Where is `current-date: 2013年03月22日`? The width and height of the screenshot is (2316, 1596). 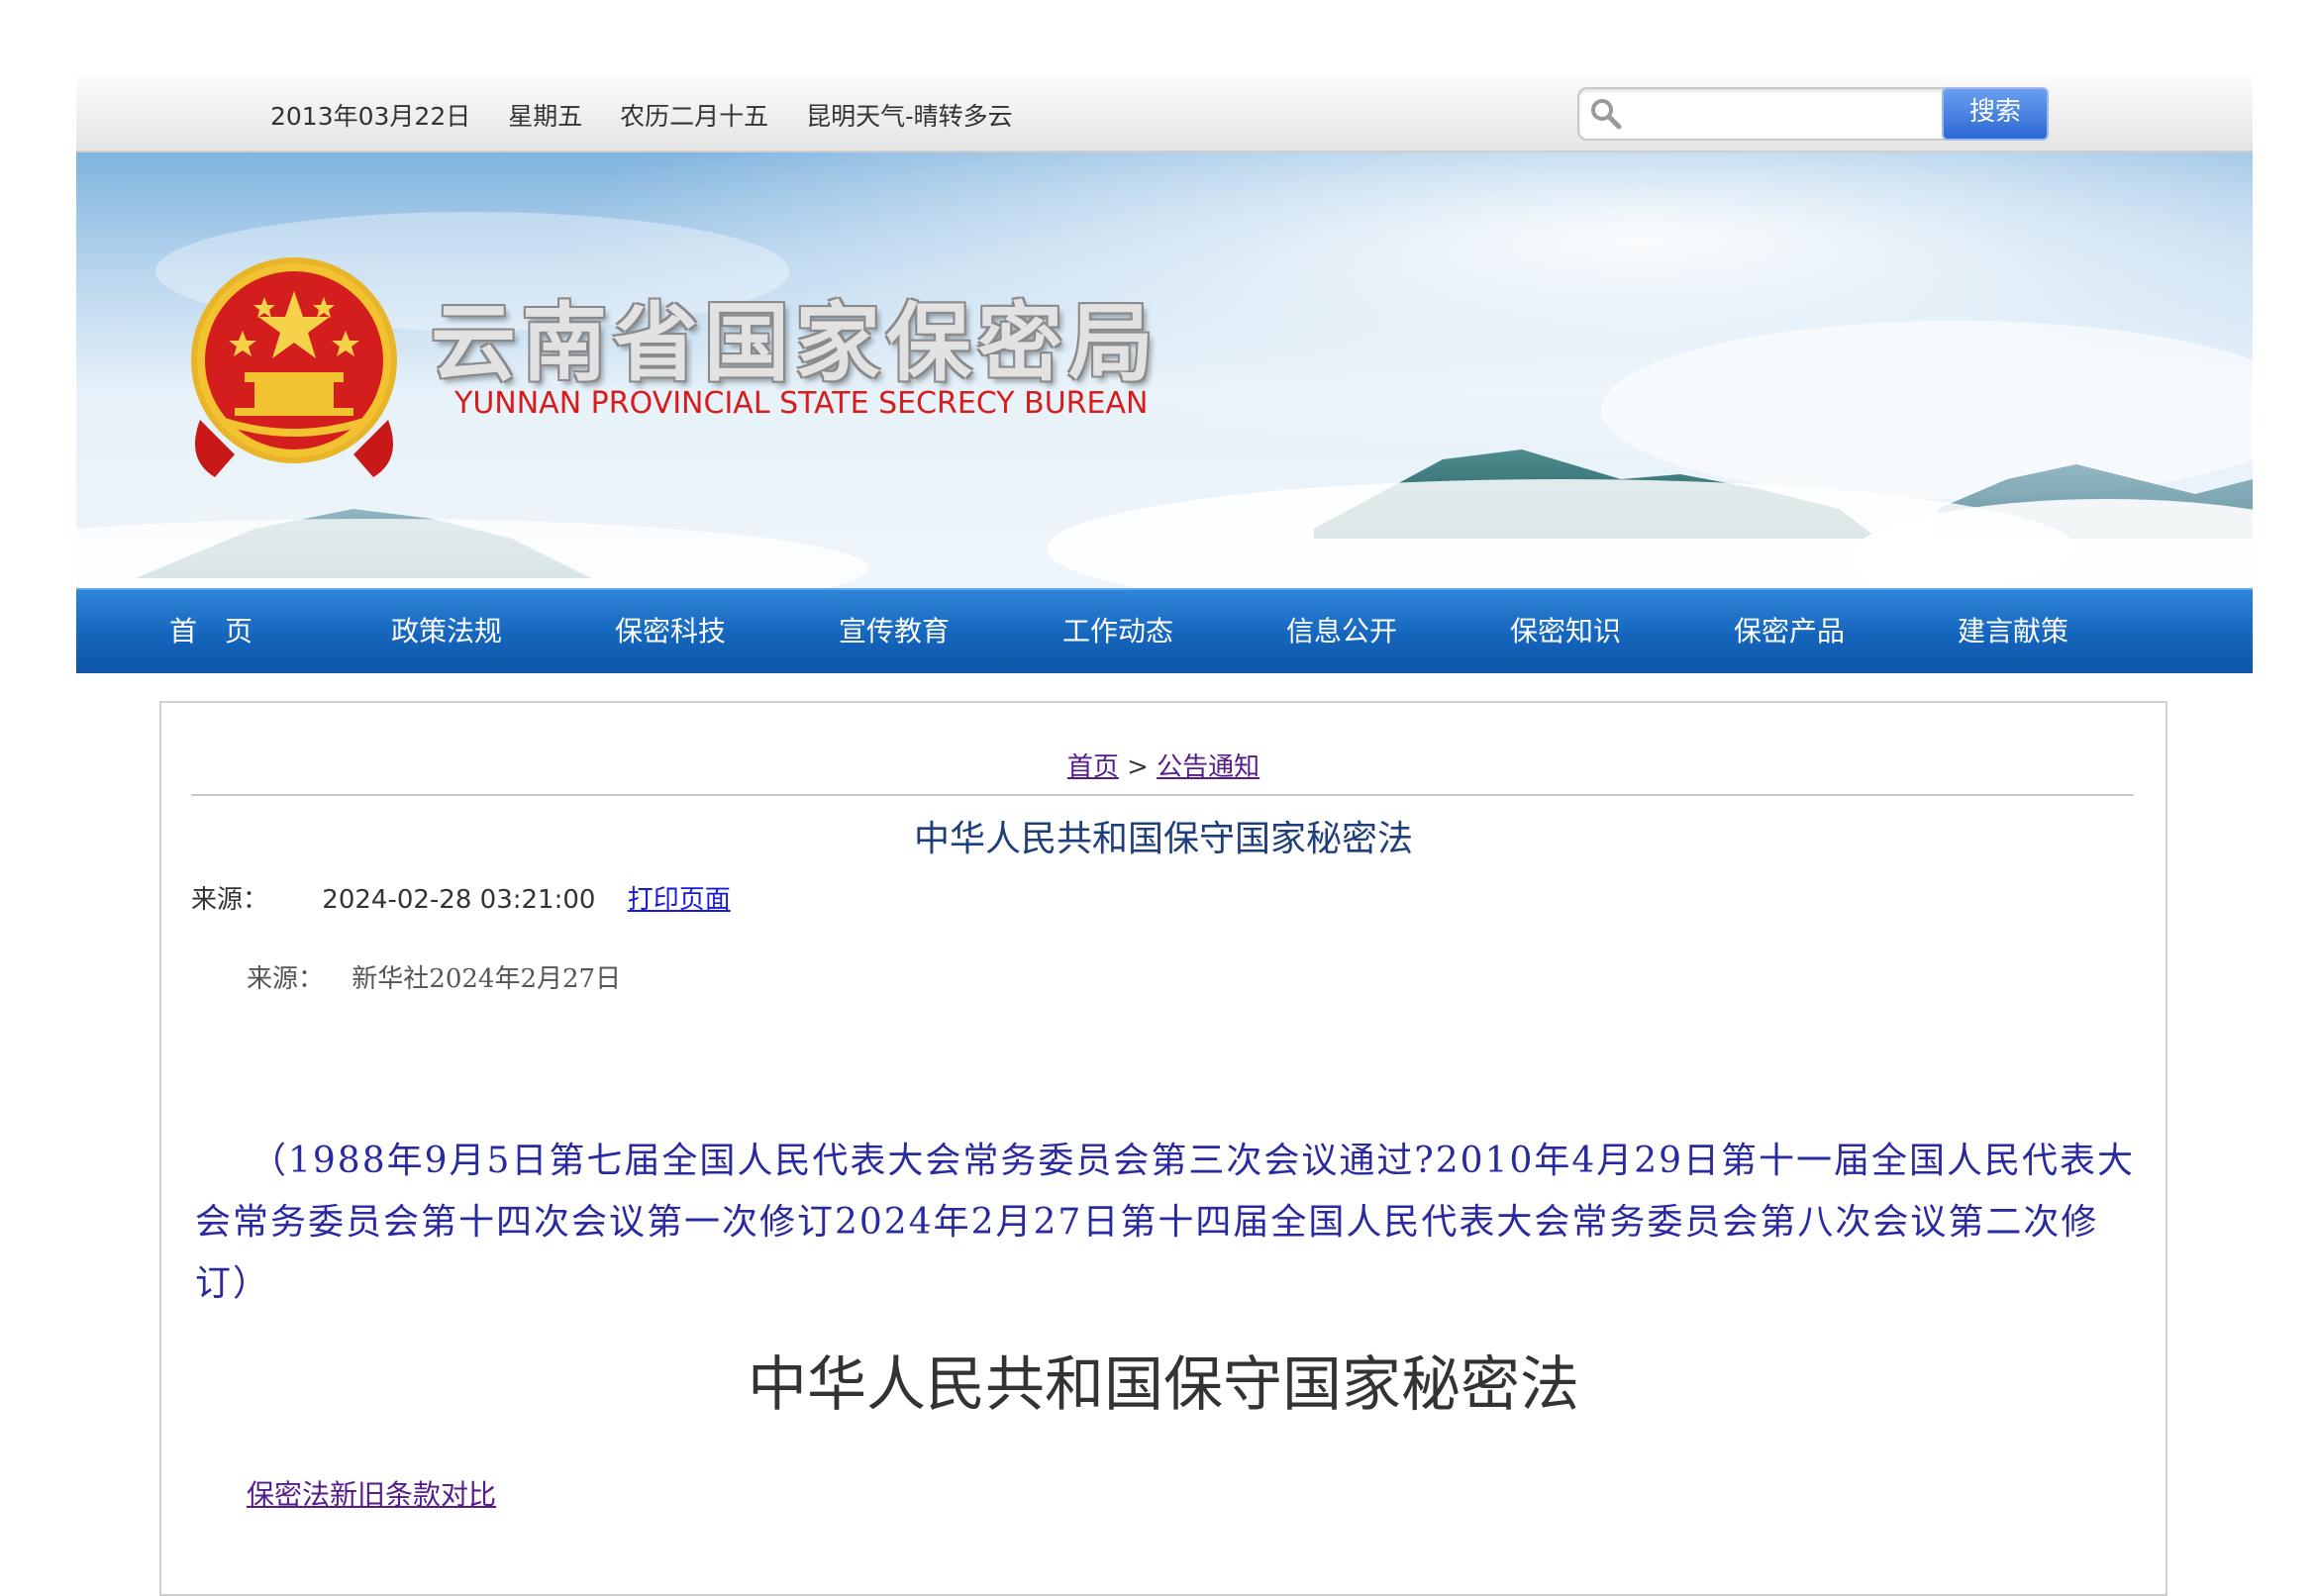
current-date: 2013年03月22日 is located at coordinates (370, 116).